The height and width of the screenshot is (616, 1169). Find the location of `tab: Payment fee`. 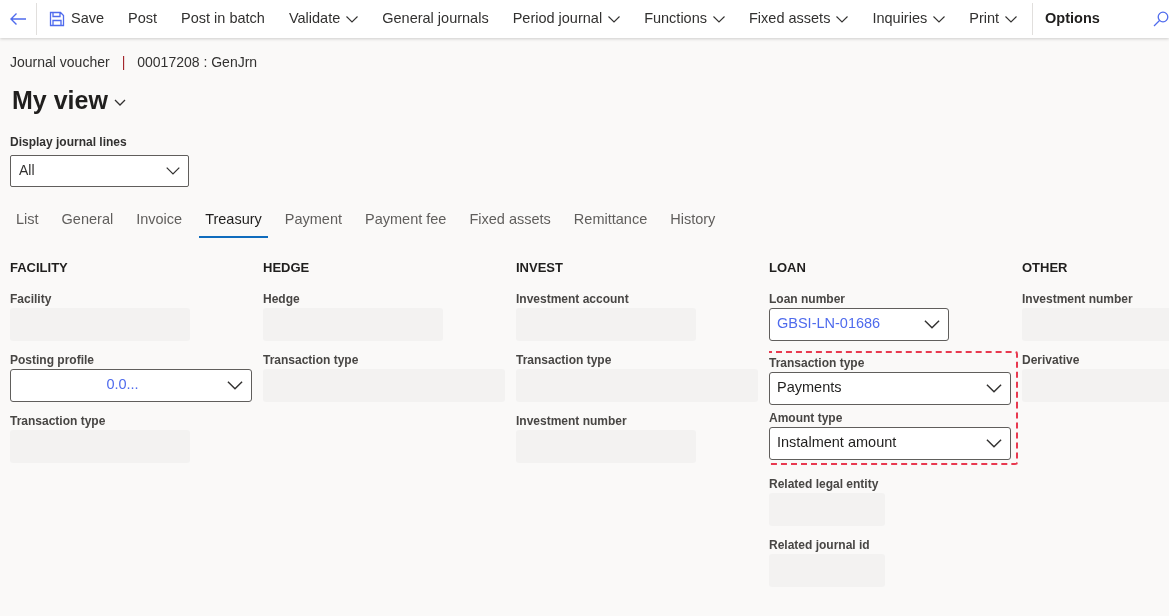

tab: Payment fee is located at coordinates (406, 221).